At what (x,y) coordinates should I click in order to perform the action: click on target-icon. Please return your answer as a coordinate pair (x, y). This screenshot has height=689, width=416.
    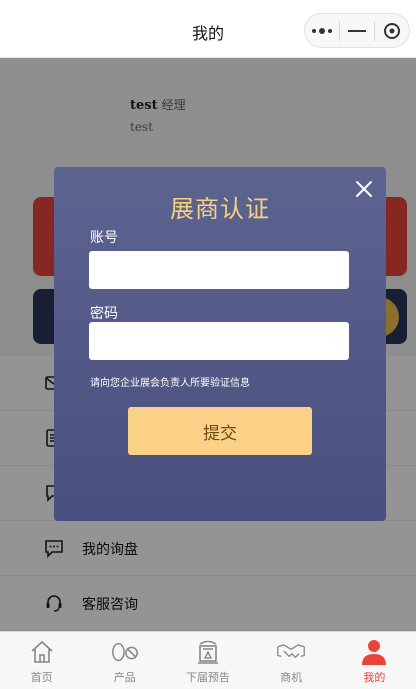
    Looking at the image, I should click on (392, 30).